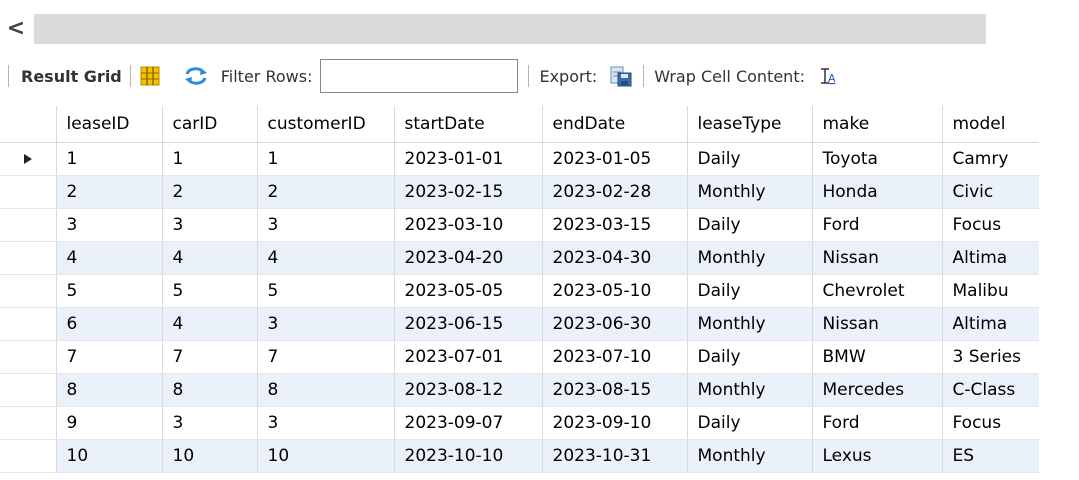  I want to click on cell-leaseid: 9, so click(108, 423).